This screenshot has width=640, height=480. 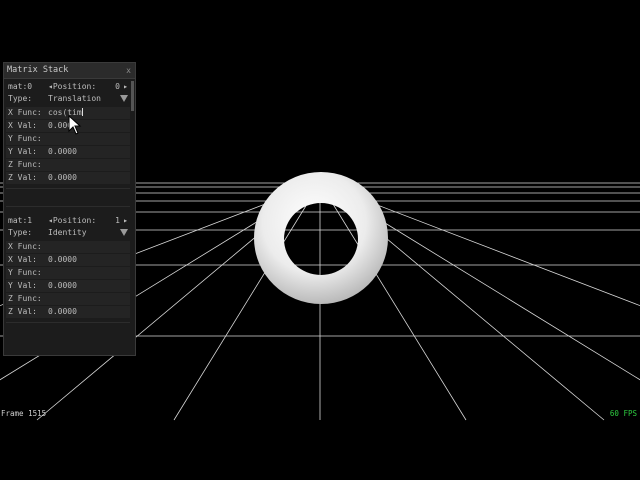 I want to click on z-func-field-0: Z Func:, so click(x=68, y=165).